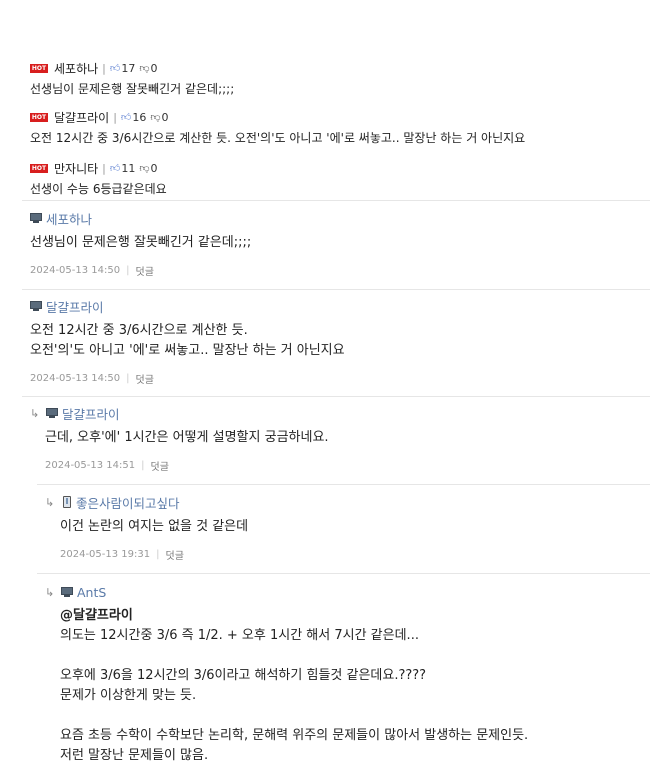 This screenshot has height=779, width=658. Describe the element at coordinates (90, 465) in the screenshot. I see `comment-date: 2024-05-13 14:51` at that location.